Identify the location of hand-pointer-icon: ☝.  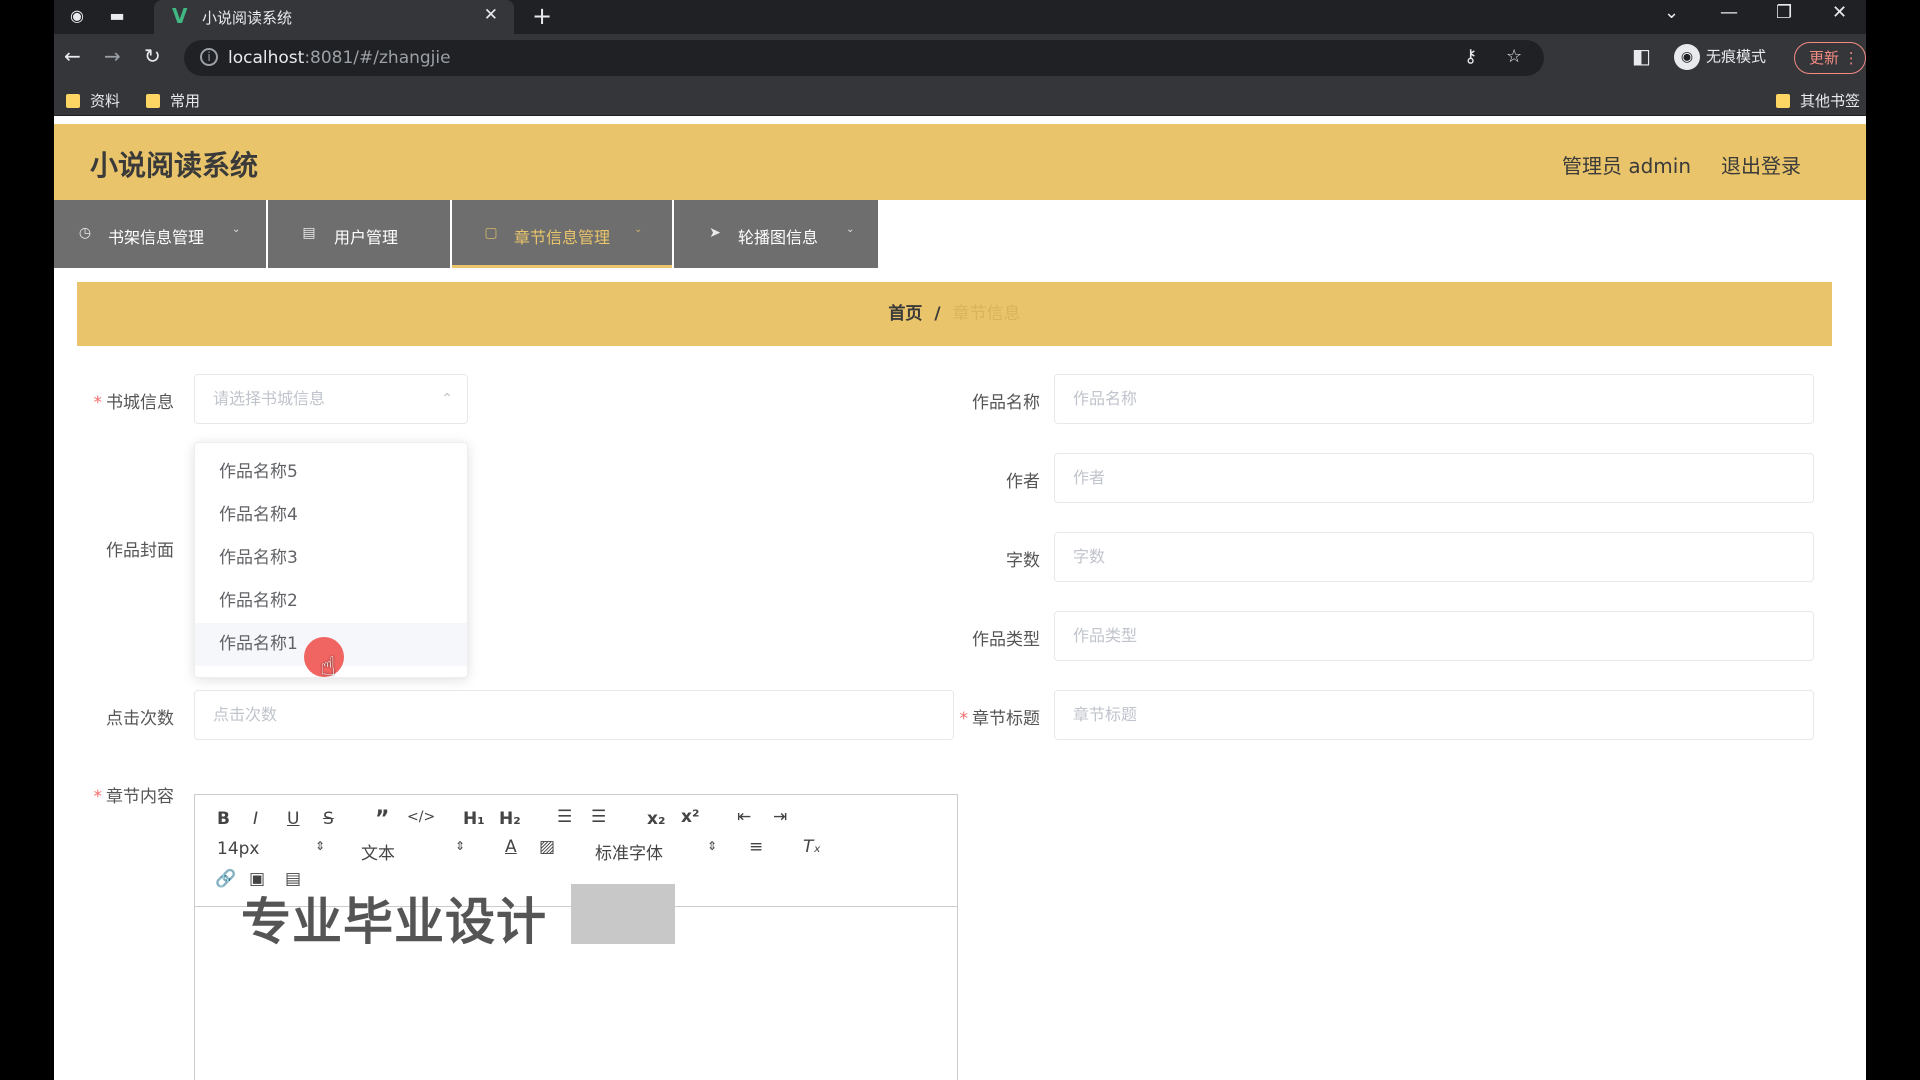
(328, 667).